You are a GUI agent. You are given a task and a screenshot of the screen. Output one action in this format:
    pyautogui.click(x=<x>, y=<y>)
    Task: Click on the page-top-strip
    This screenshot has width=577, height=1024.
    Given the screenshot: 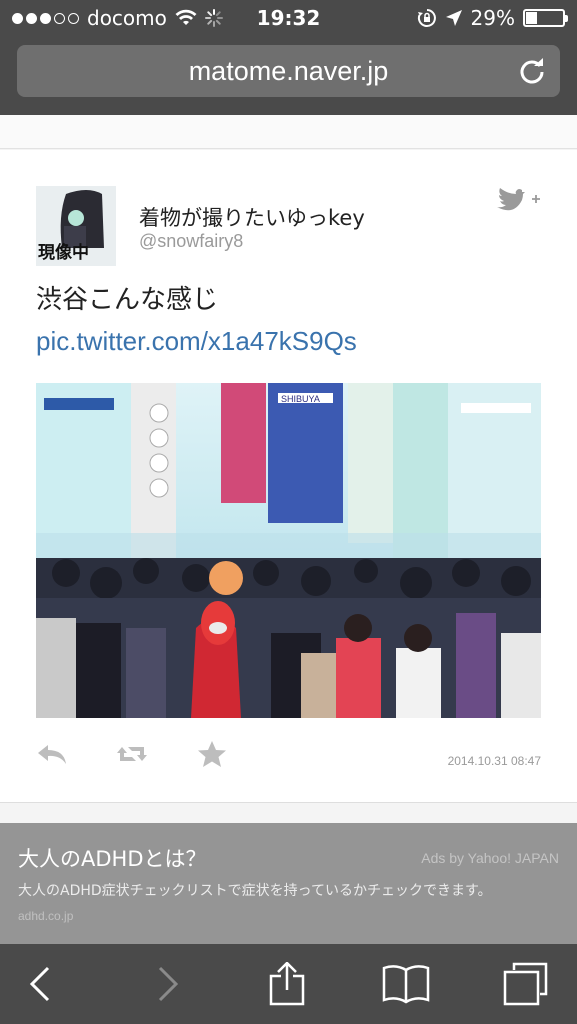 What is the action you would take?
    pyautogui.click(x=288, y=132)
    